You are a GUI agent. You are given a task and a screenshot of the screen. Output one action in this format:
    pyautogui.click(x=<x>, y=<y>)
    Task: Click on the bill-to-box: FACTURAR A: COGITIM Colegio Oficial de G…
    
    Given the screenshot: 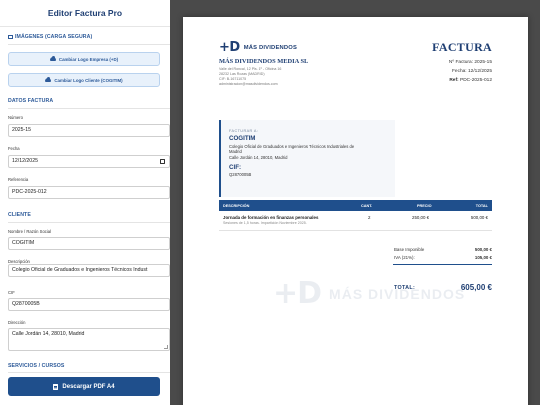 What is the action you would take?
    pyautogui.click(x=307, y=158)
    